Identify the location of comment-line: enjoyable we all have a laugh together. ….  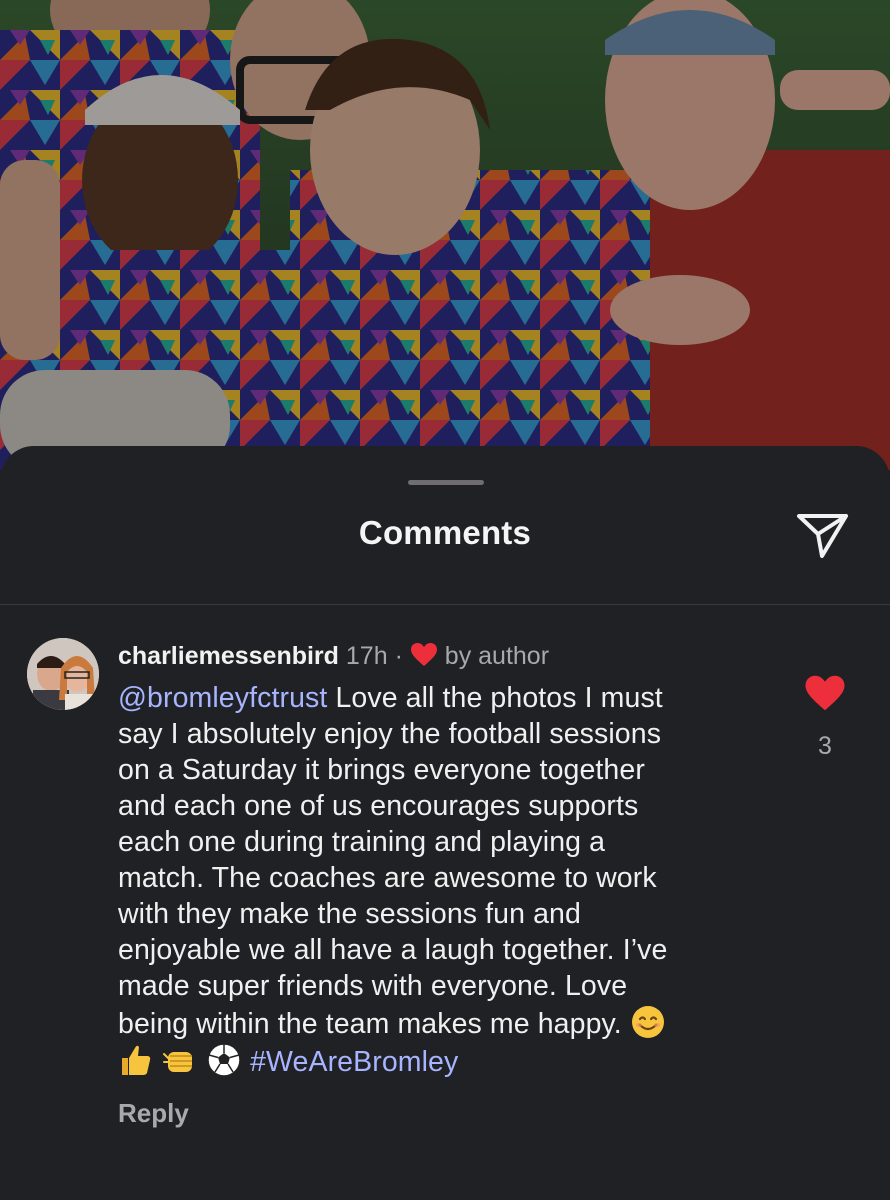
(393, 950).